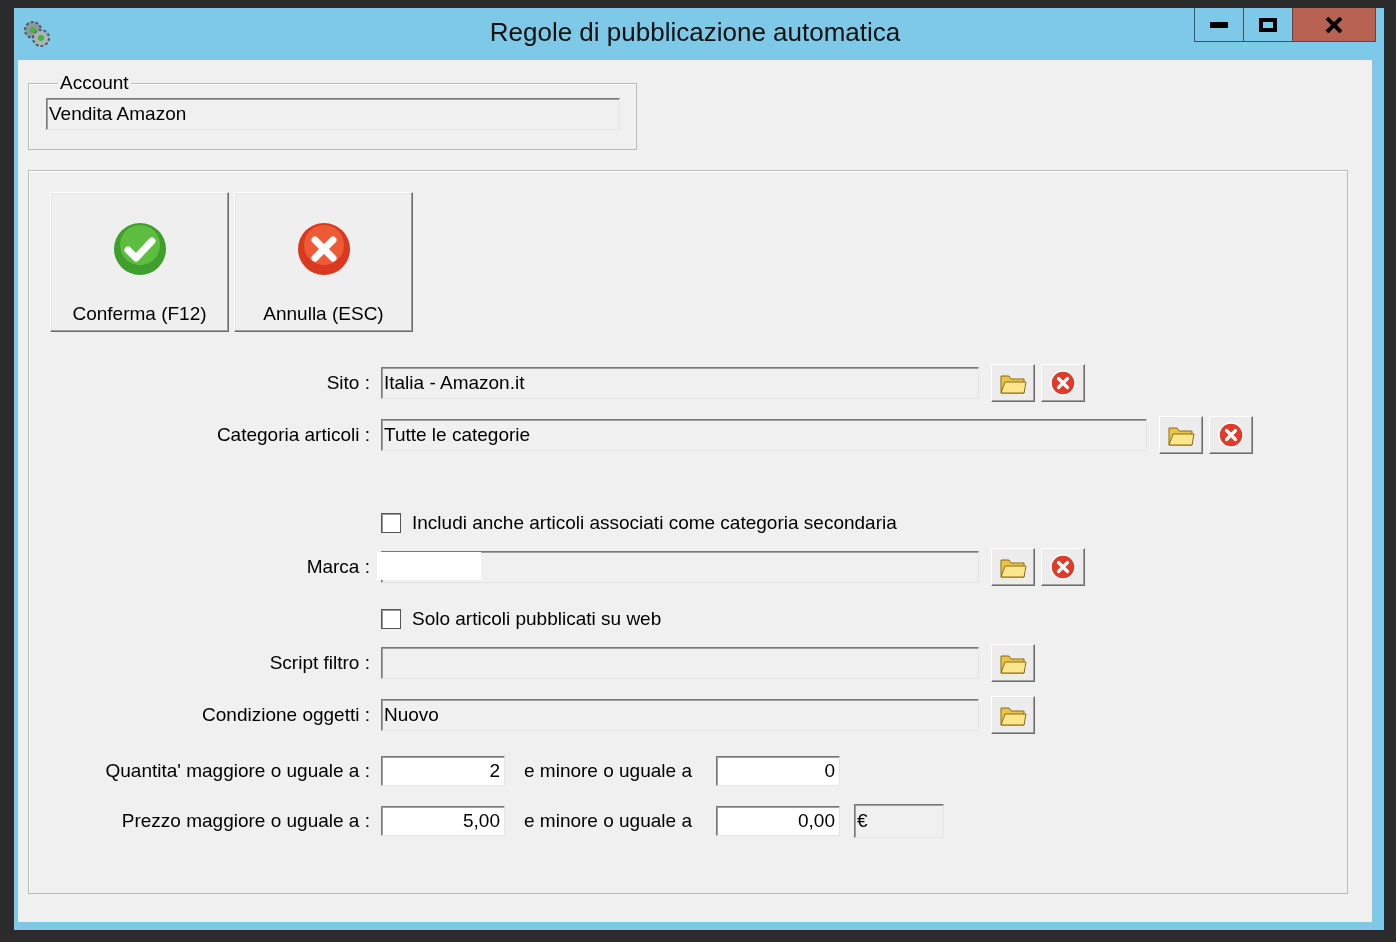 The image size is (1396, 942). I want to click on check-icon, so click(139, 249).